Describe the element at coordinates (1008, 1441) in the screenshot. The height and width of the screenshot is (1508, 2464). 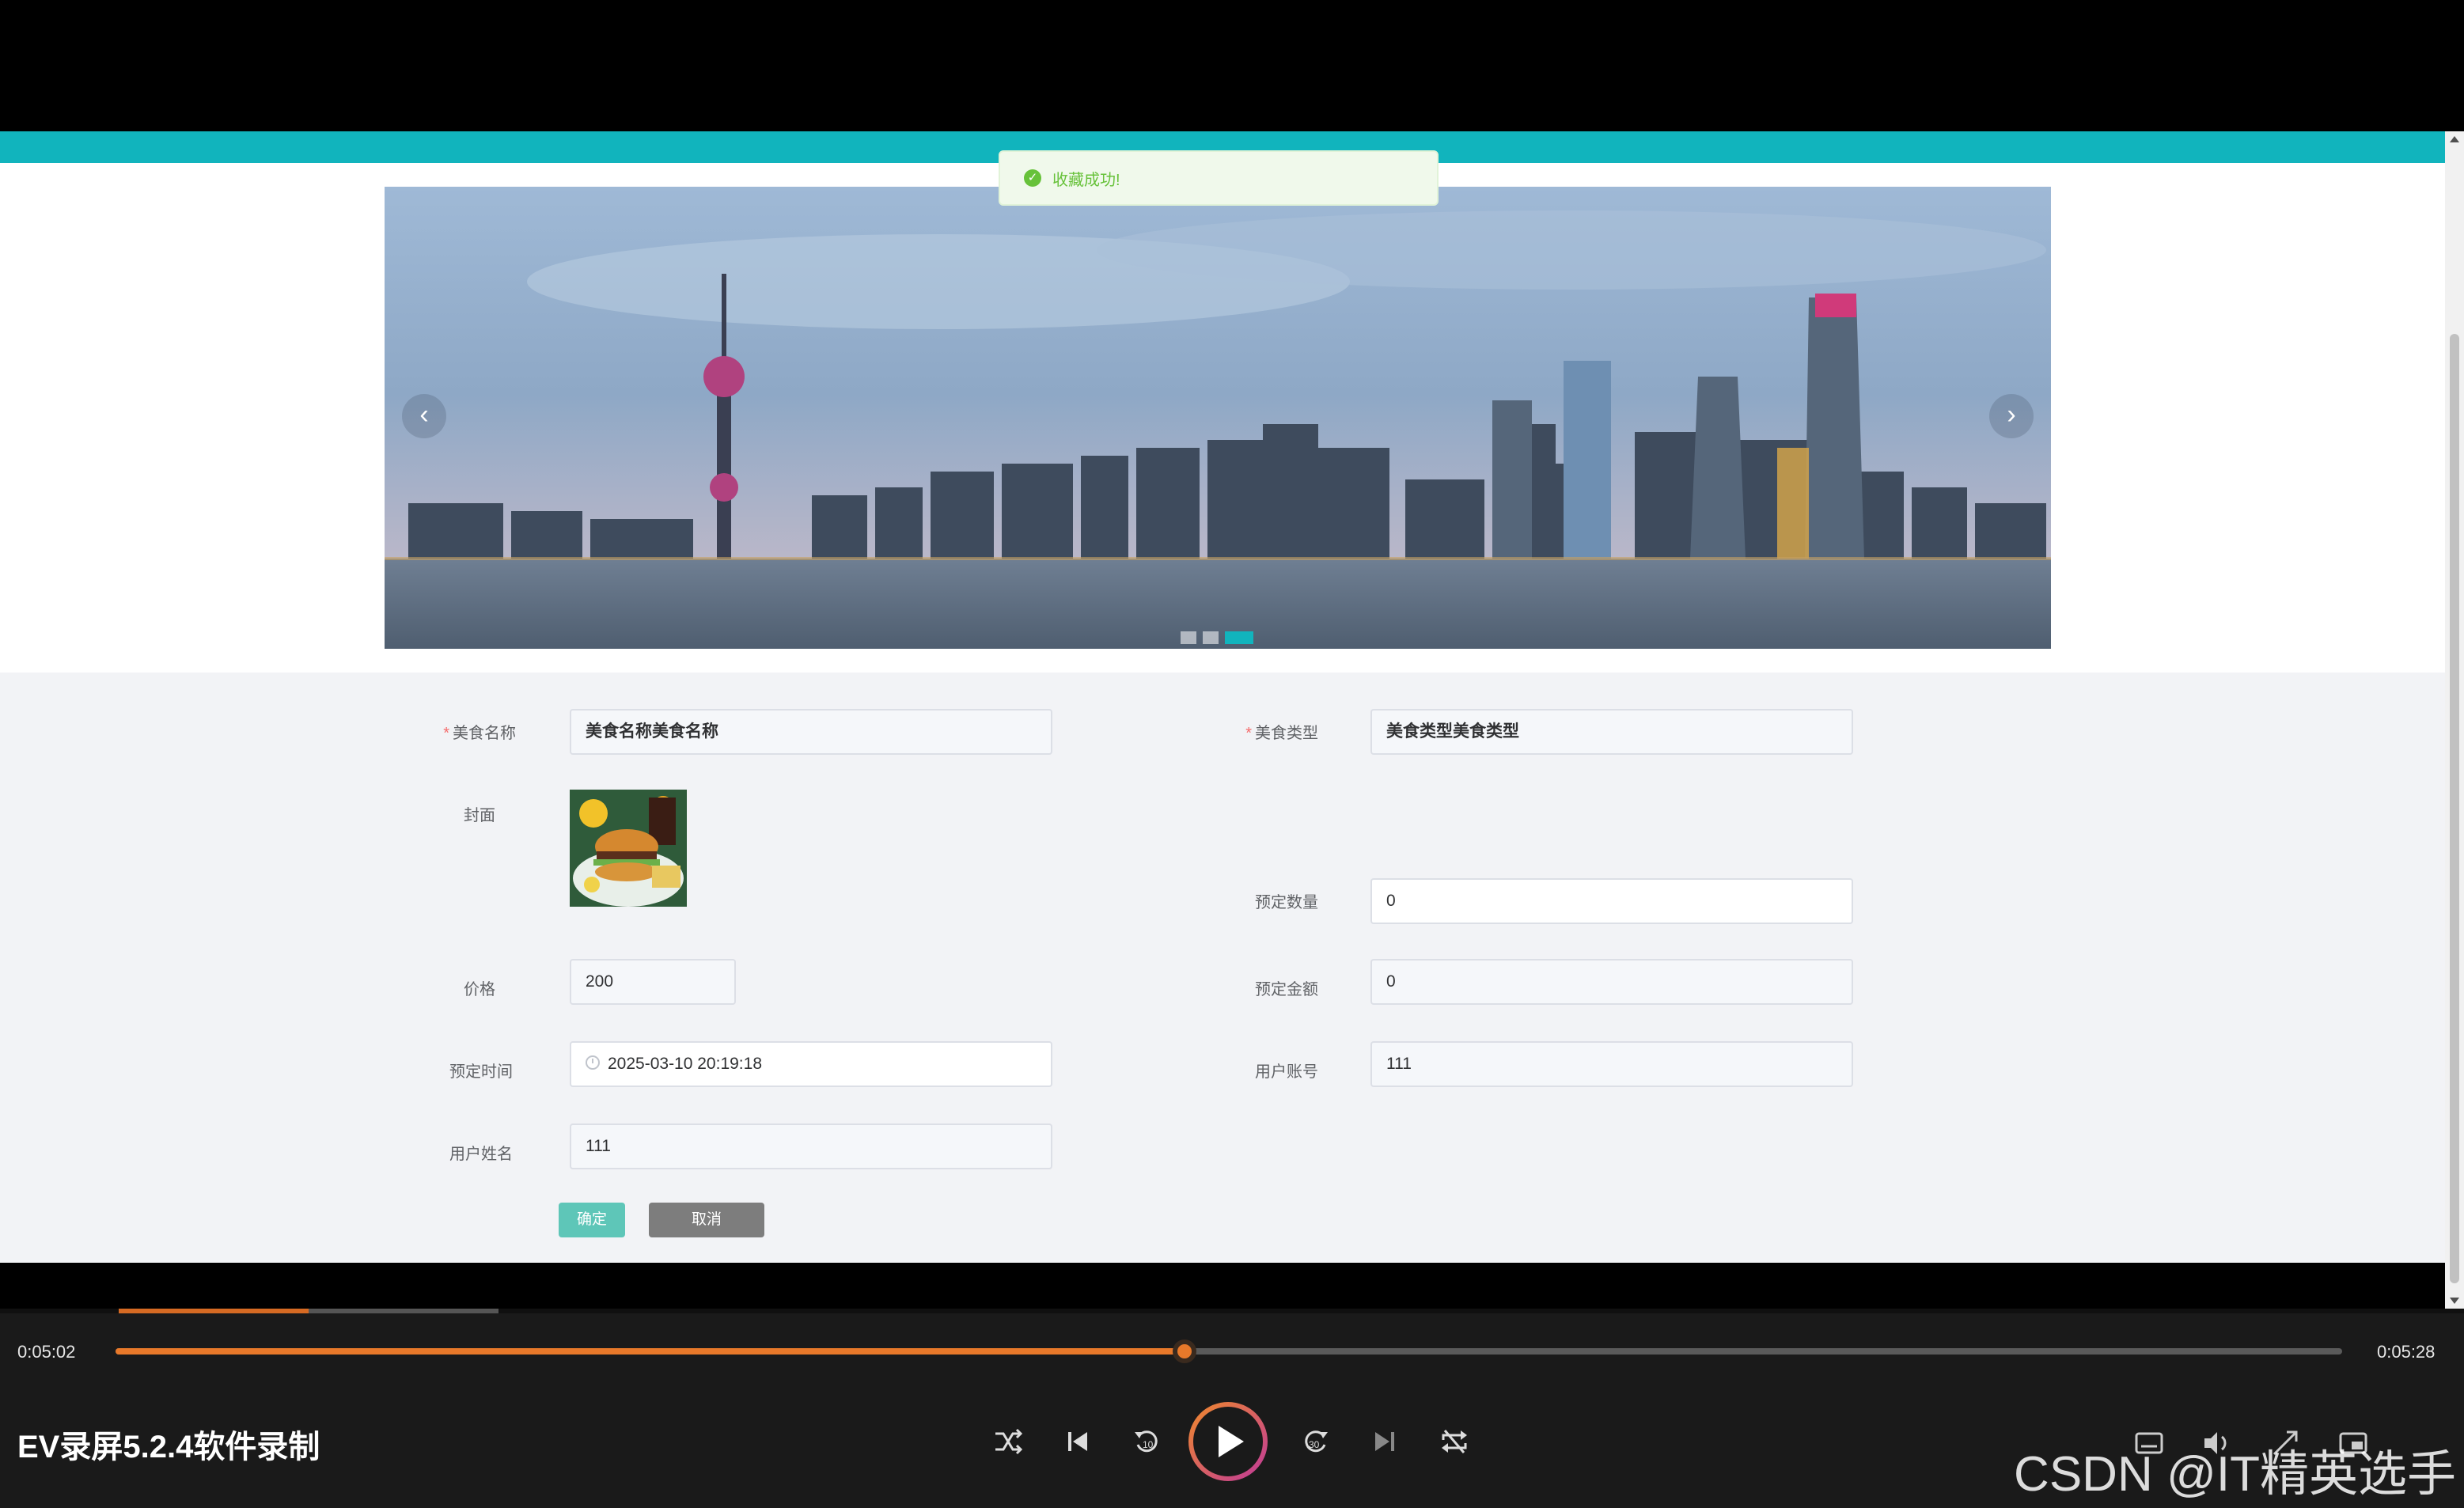
I see `shuffle-icon` at that location.